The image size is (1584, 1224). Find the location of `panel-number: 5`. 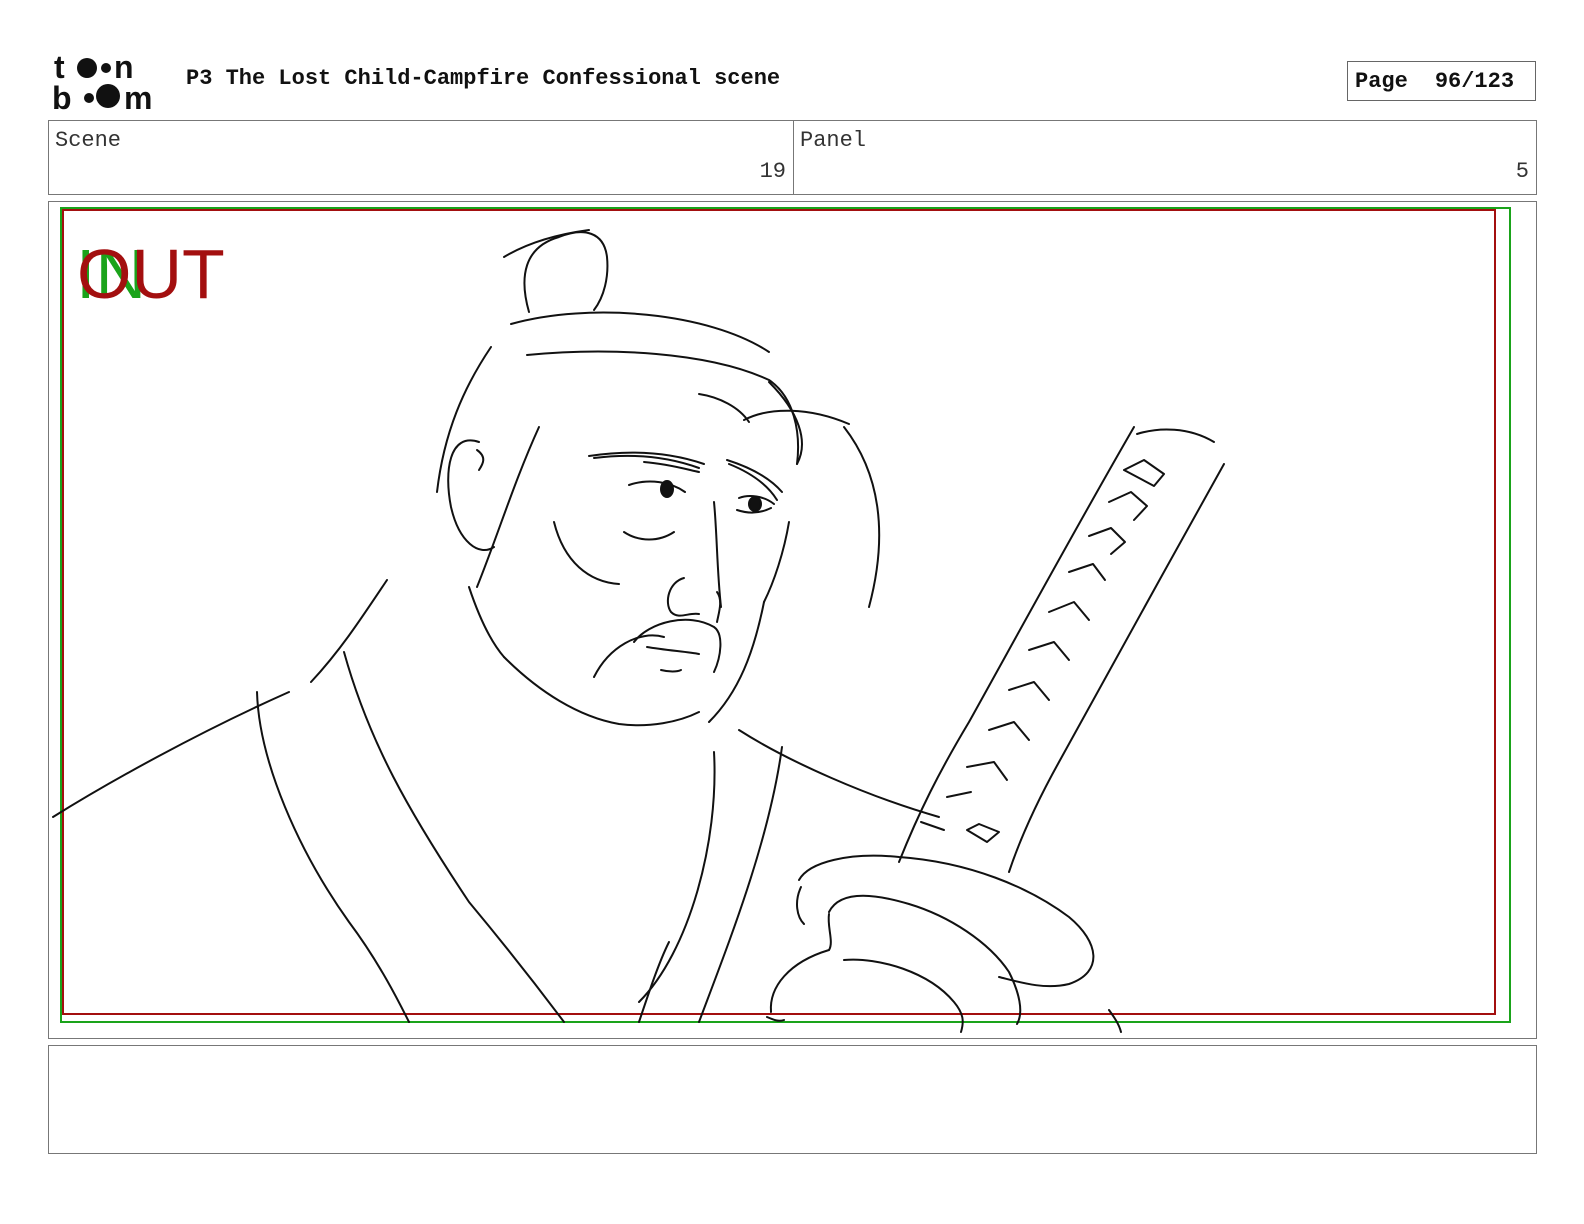

panel-number: 5 is located at coordinates (1522, 171).